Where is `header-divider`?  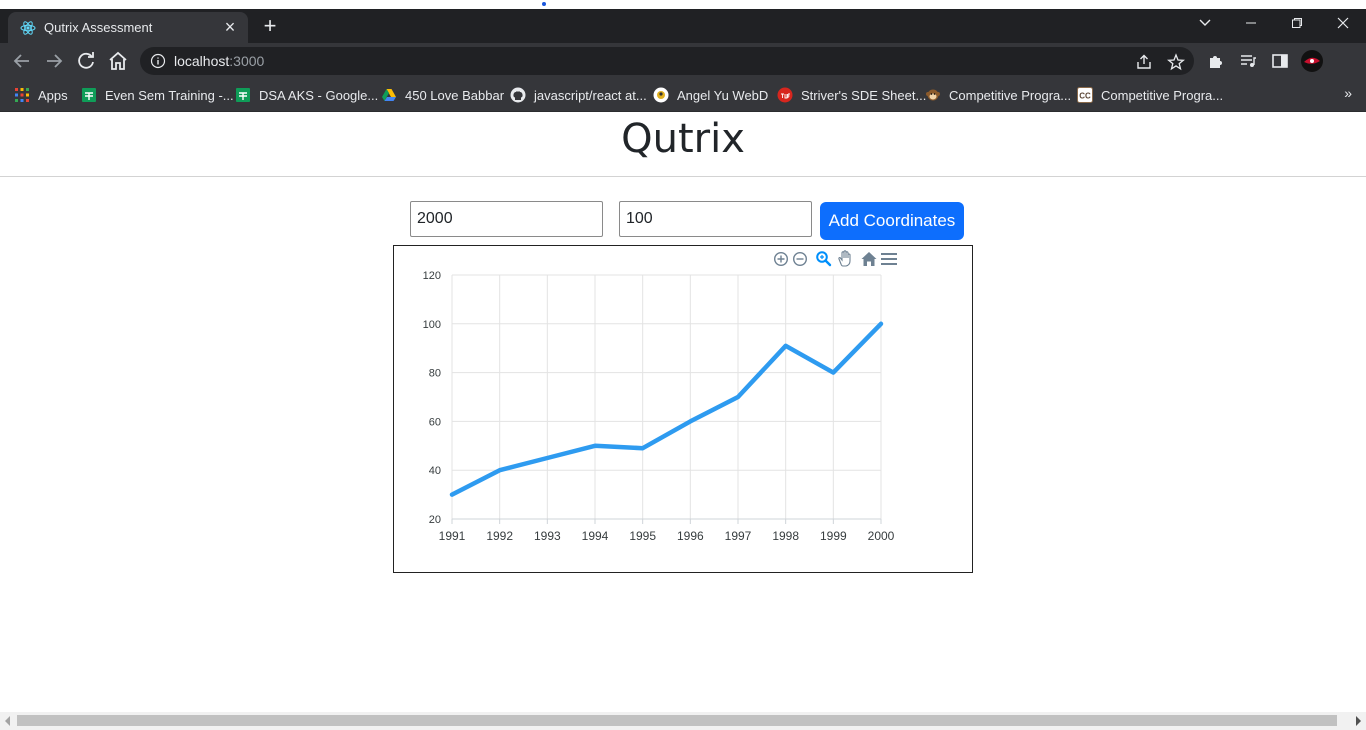 header-divider is located at coordinates (683, 176).